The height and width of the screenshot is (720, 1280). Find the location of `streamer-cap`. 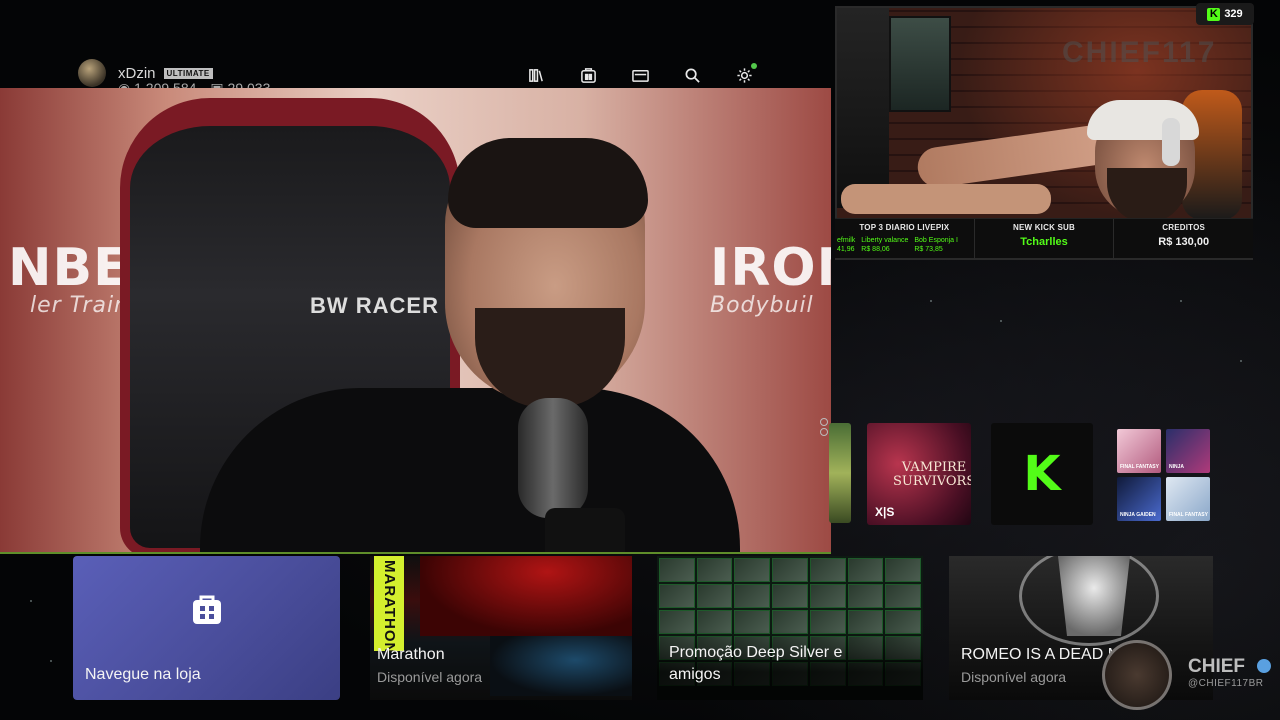

streamer-cap is located at coordinates (1143, 120).